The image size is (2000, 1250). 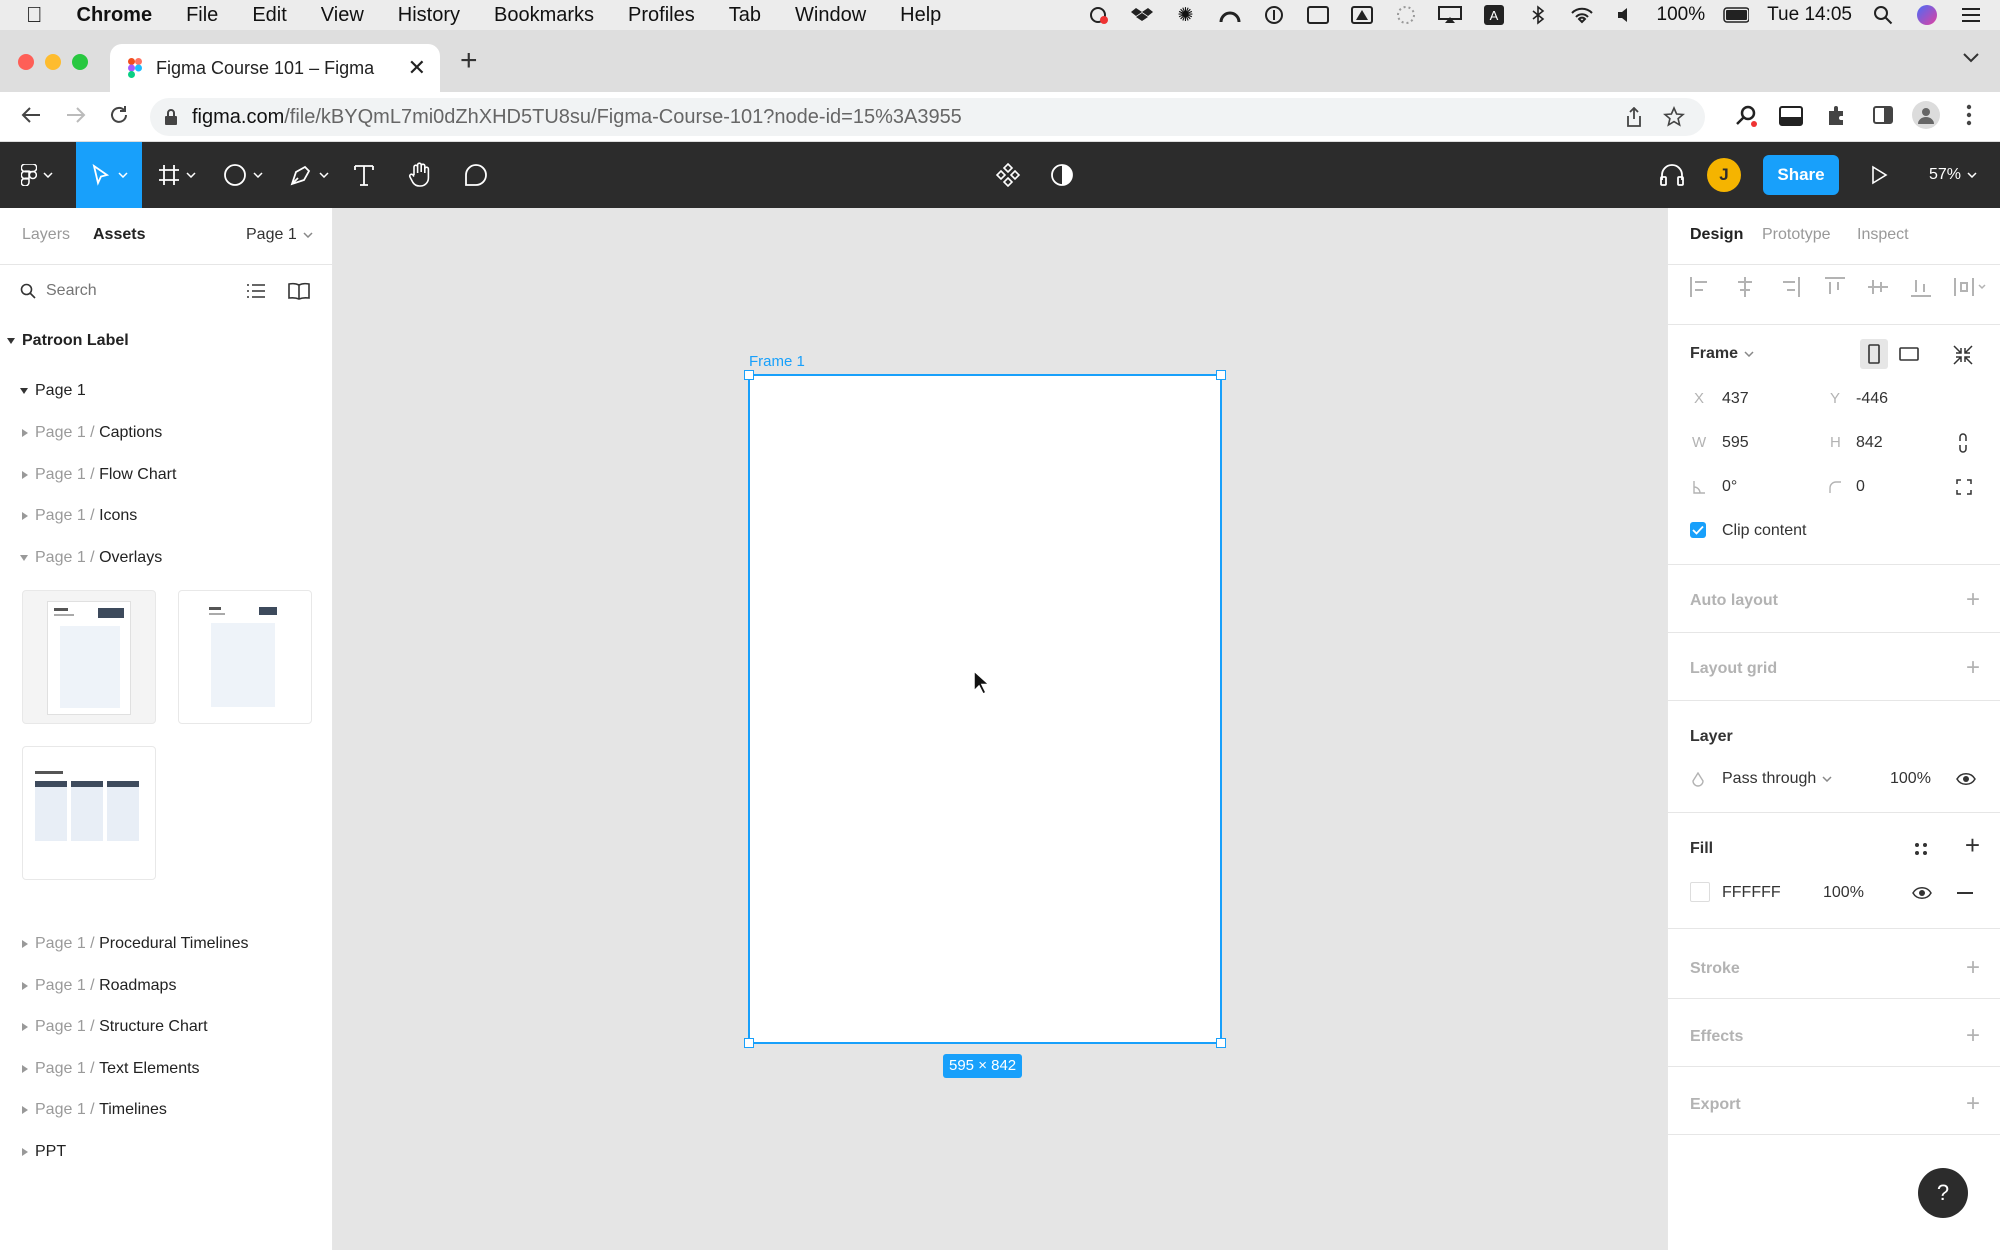 I want to click on width-field: 595, so click(x=1735, y=443).